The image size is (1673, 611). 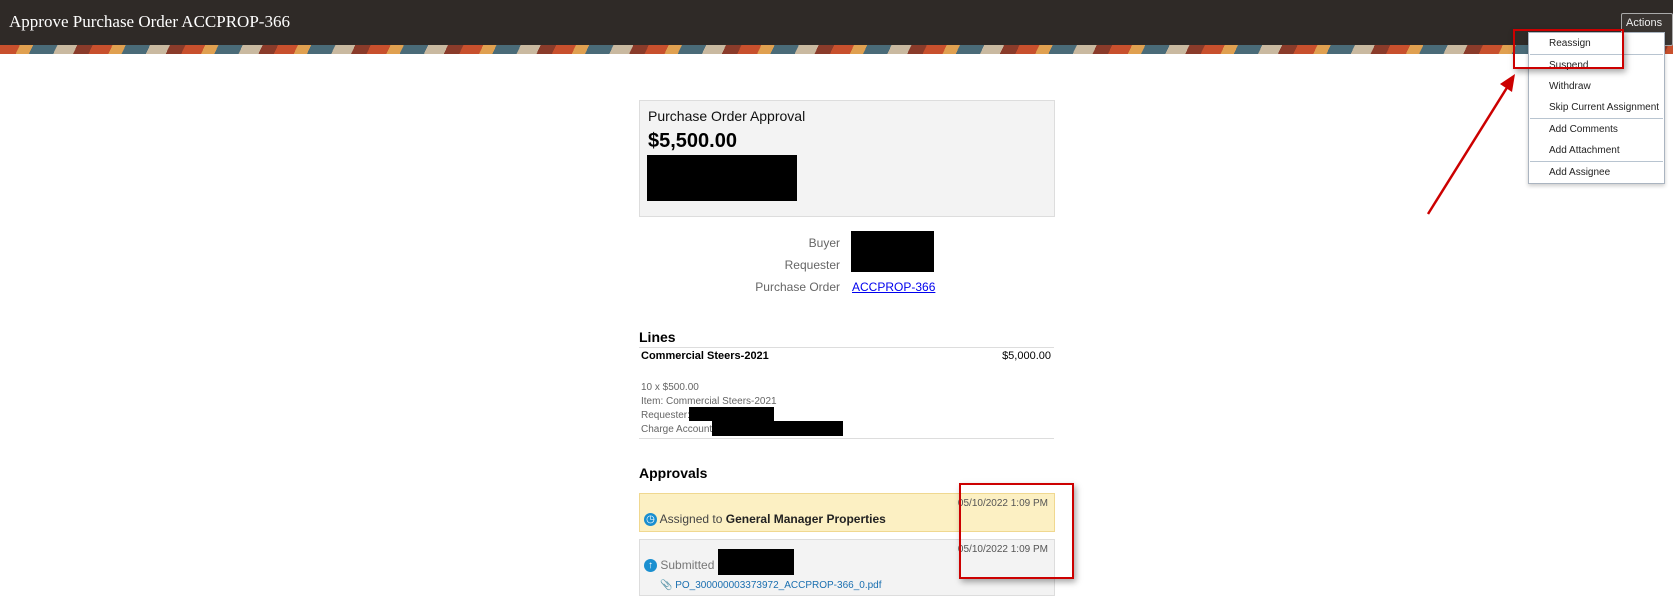 What do you see at coordinates (727, 116) in the screenshot?
I see `summary-title: Purchase Order Approval` at bounding box center [727, 116].